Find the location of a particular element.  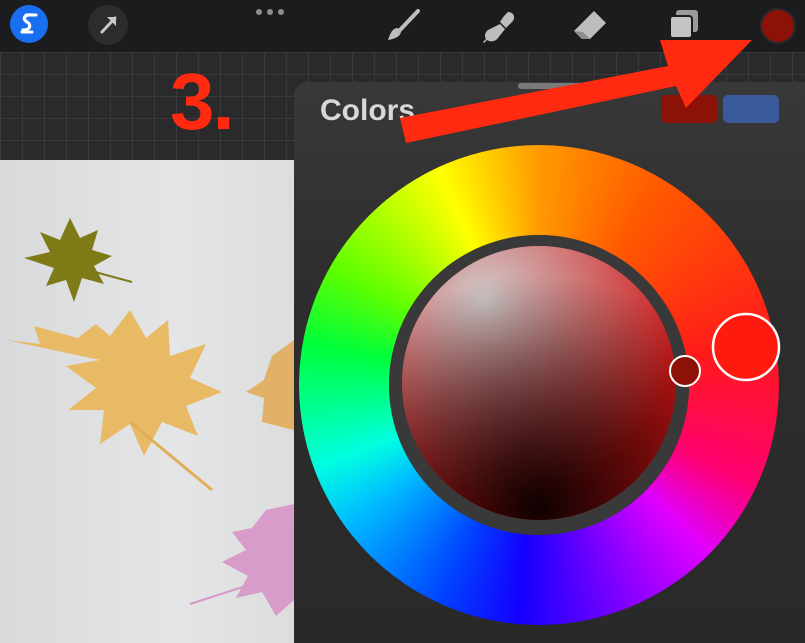

hue-selector-handle is located at coordinates (746, 347).